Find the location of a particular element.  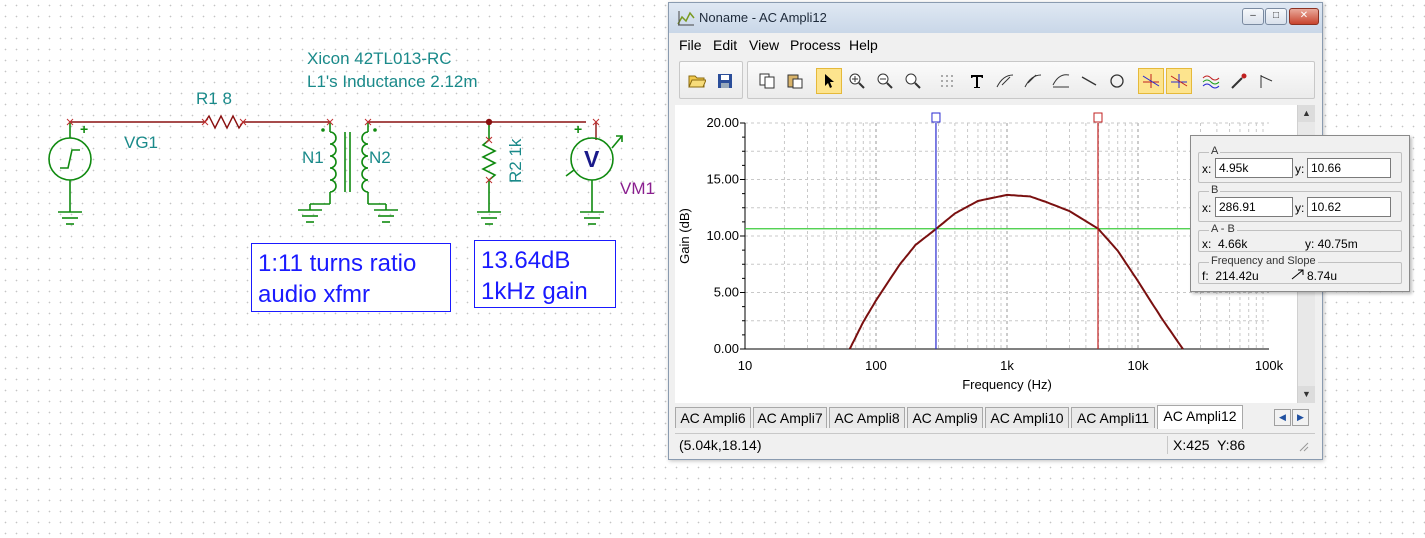

curves-icon is located at coordinates (1211, 81).